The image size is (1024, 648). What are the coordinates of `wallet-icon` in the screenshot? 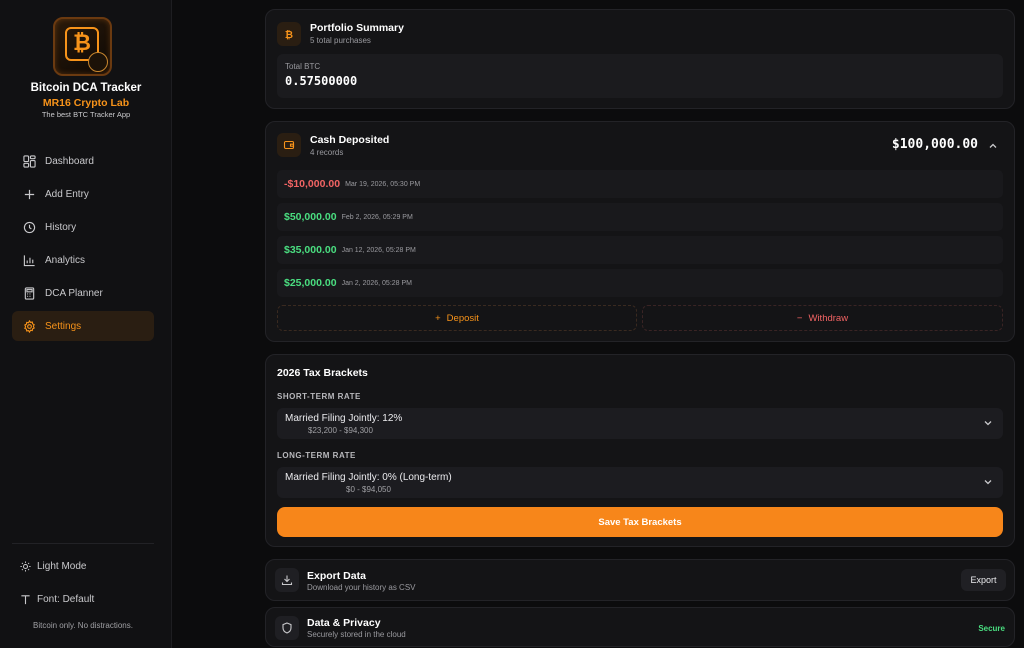 It's located at (289, 145).